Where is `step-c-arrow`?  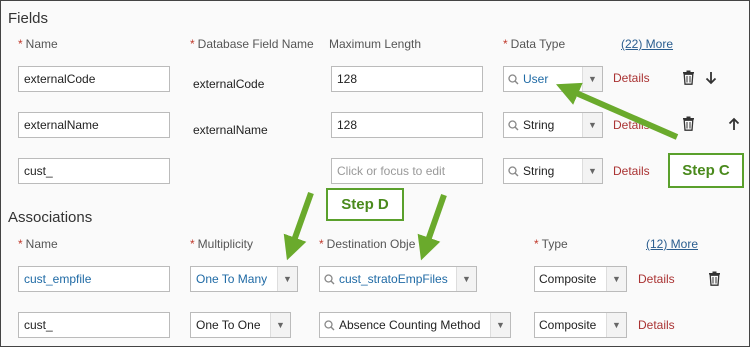
step-c-arrow is located at coordinates (617, 111).